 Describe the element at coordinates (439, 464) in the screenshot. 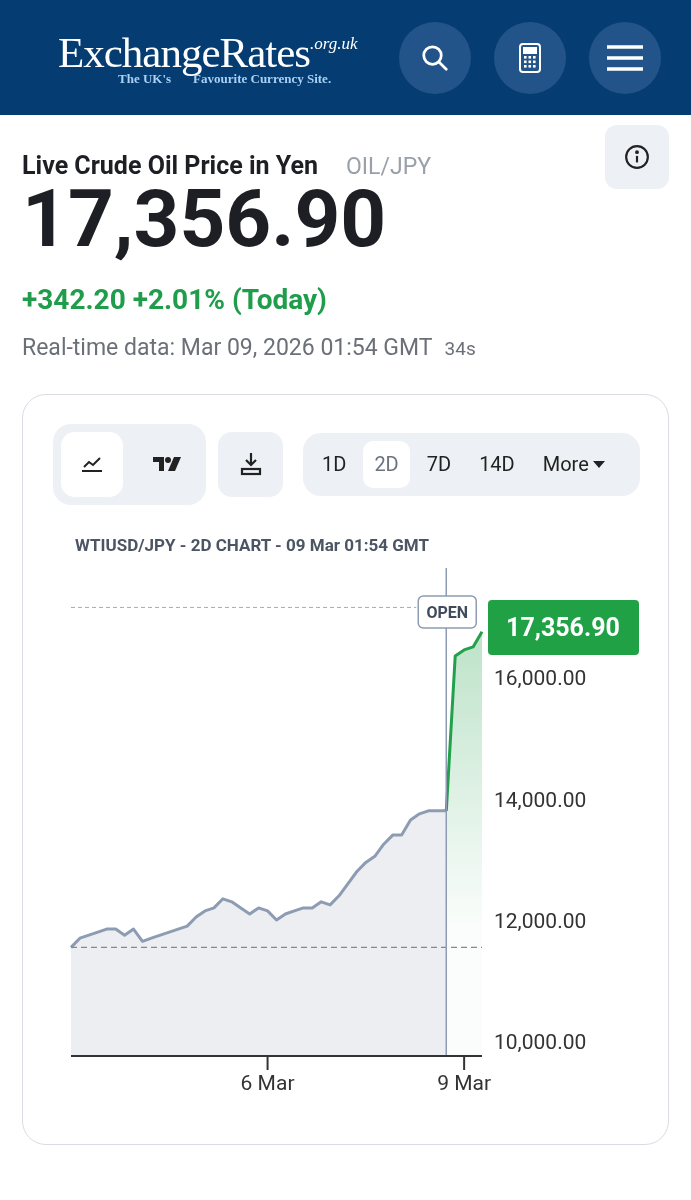

I see `period-button: 7D` at that location.